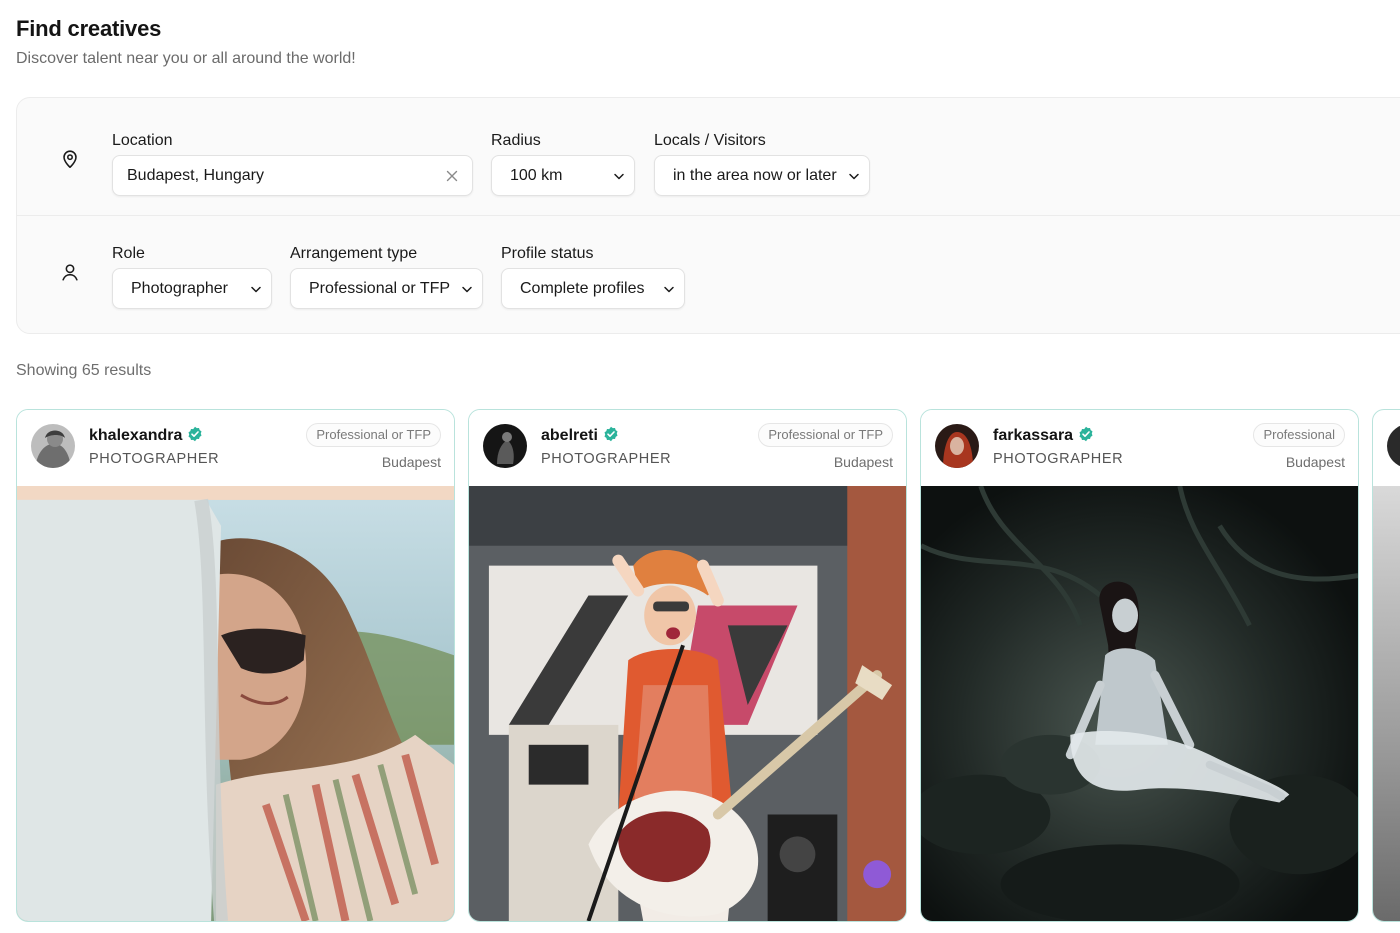 The width and height of the screenshot is (1400, 933). Describe the element at coordinates (179, 288) in the screenshot. I see `role-value: Photographer` at that location.